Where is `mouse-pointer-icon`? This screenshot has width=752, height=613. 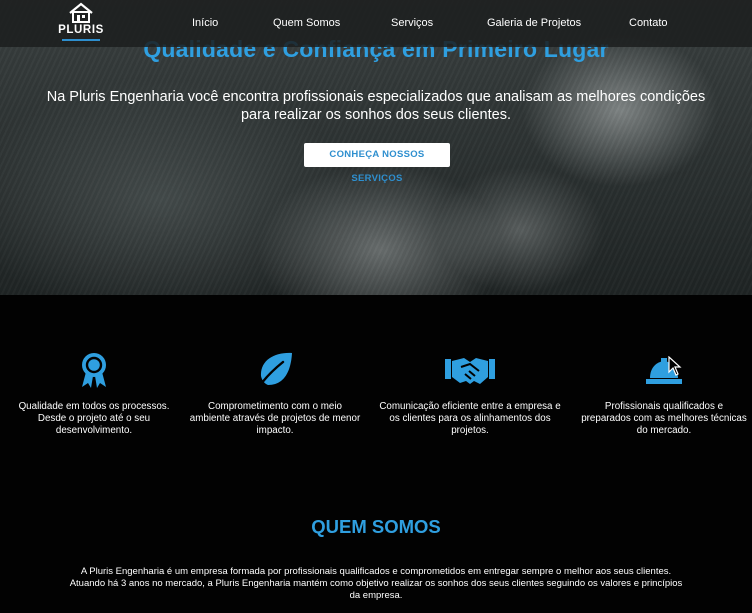 mouse-pointer-icon is located at coordinates (675, 366).